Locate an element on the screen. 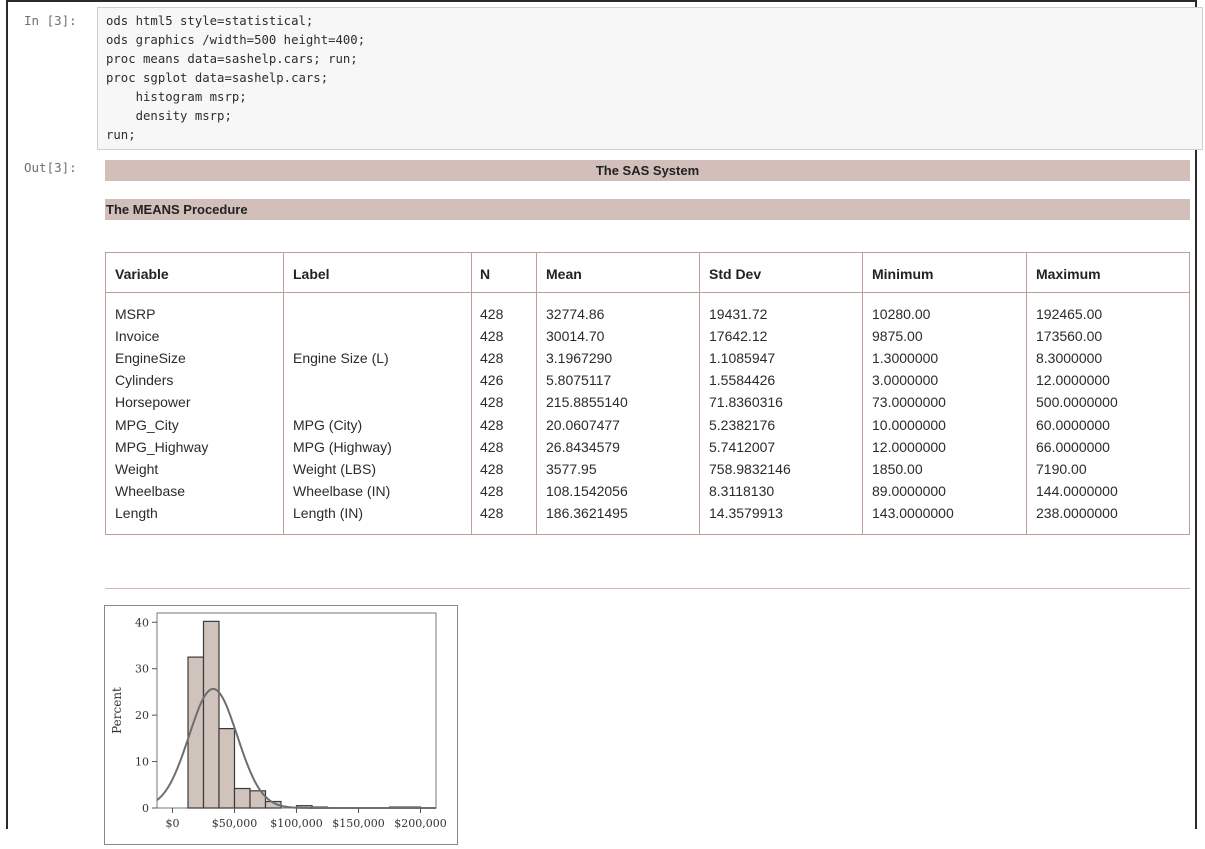  table-cell: 3.0000000 is located at coordinates (905, 380).